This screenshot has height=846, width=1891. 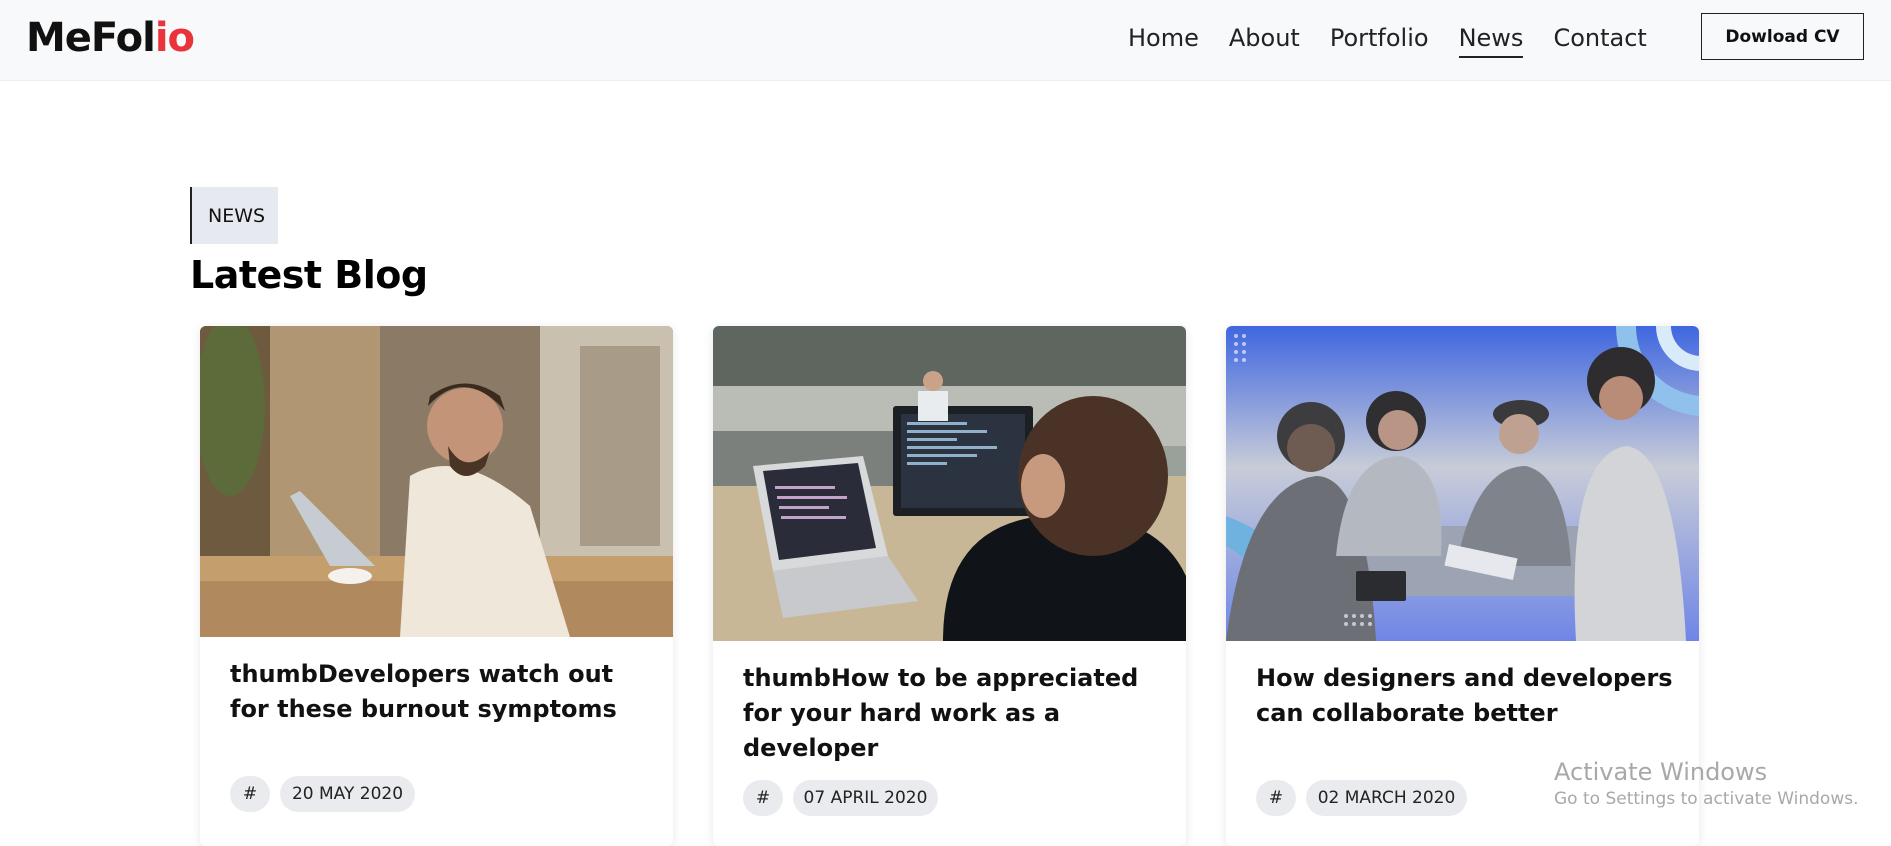 I want to click on section-title: Latest Blog, so click(x=309, y=275).